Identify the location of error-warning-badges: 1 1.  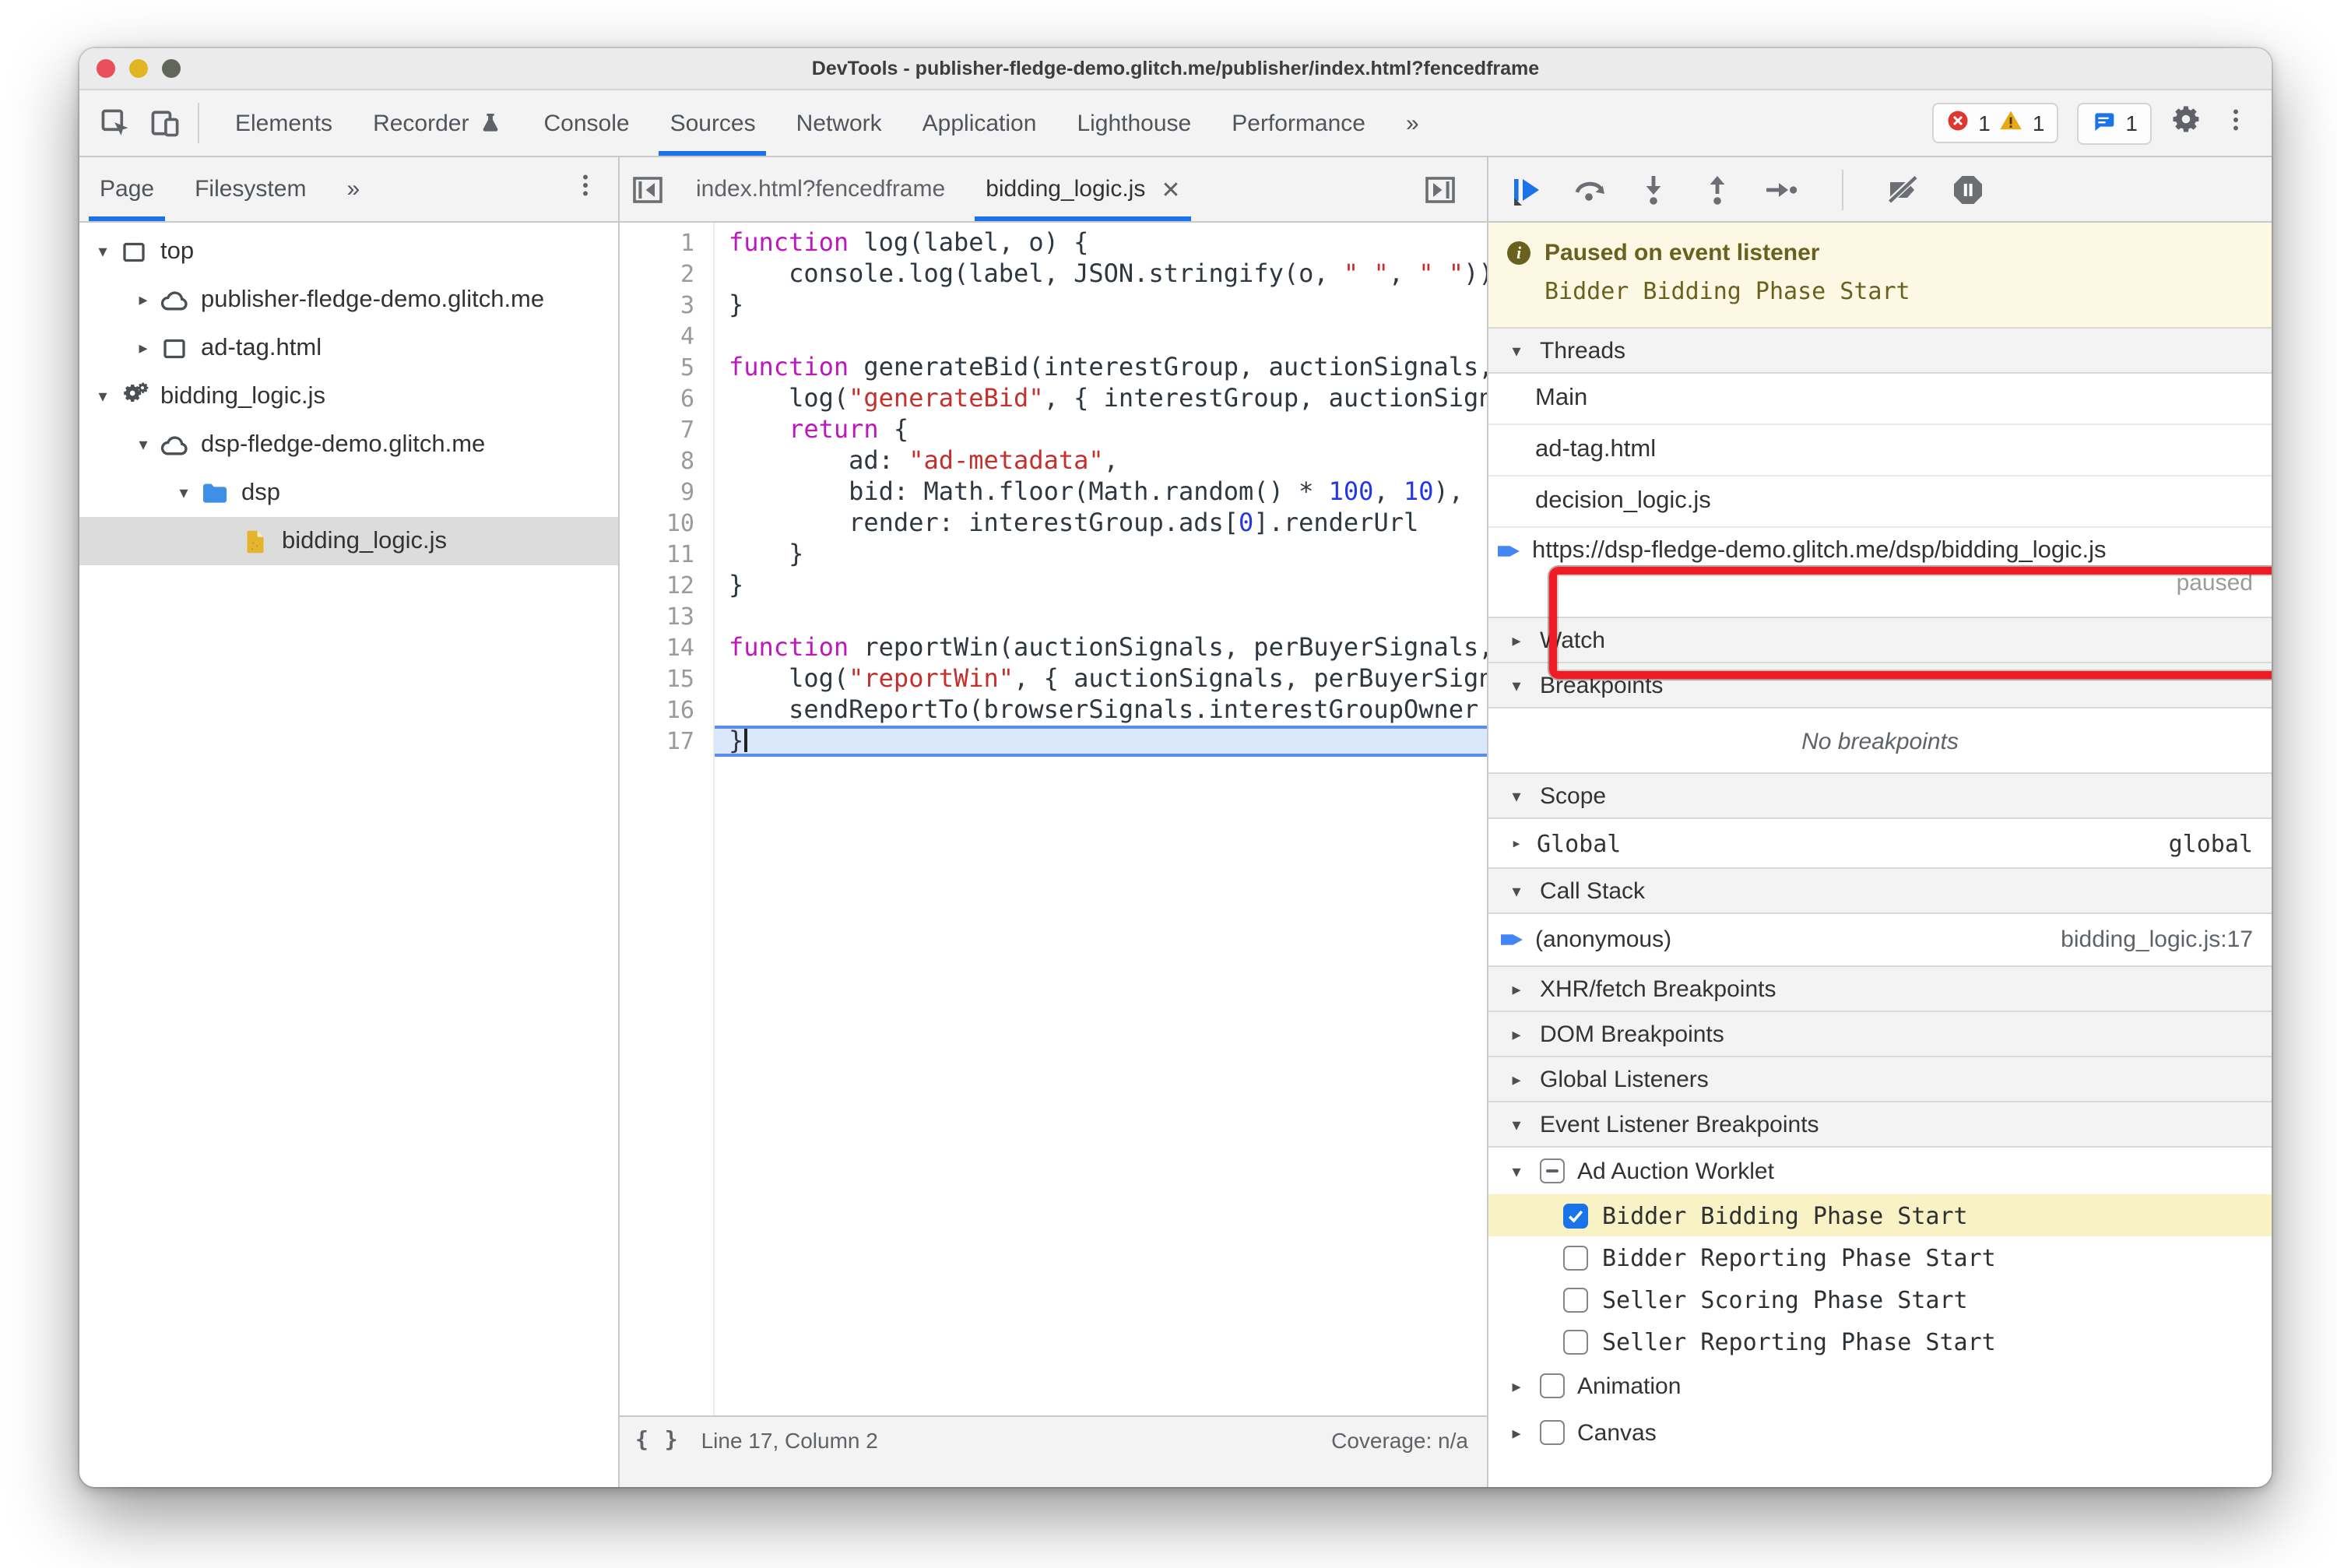
(1995, 123).